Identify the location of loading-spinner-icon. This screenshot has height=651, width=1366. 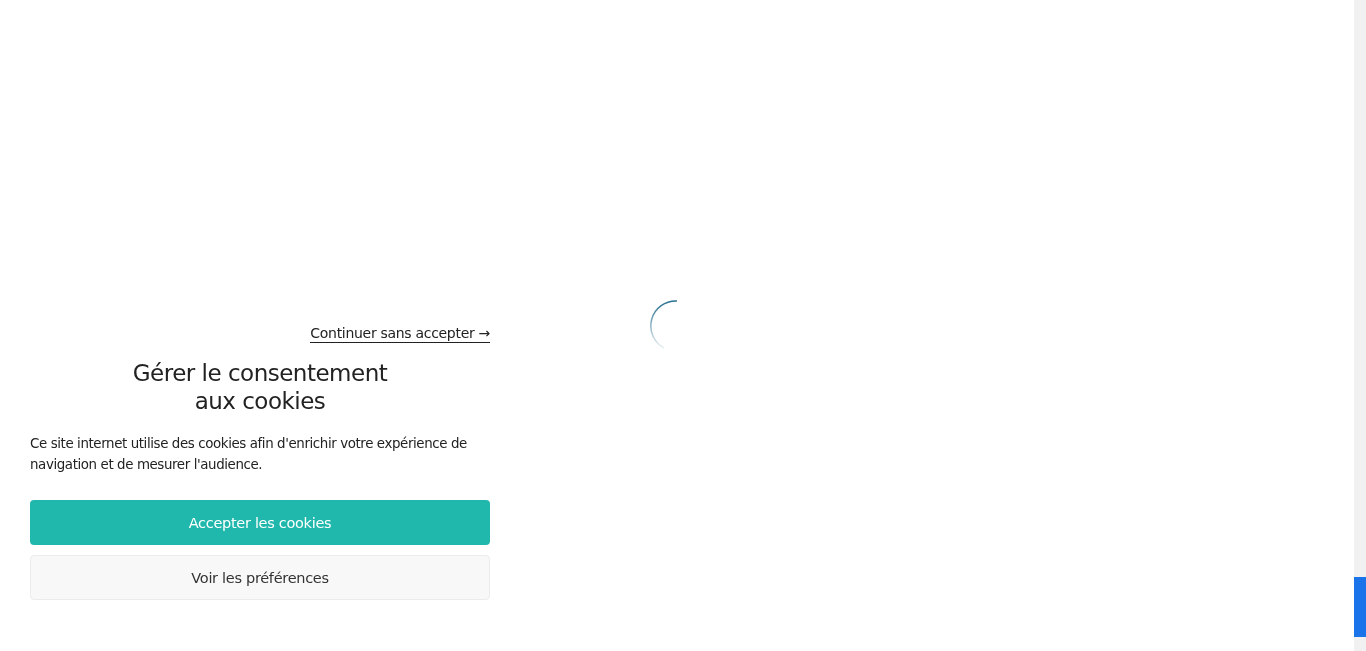
(664, 325).